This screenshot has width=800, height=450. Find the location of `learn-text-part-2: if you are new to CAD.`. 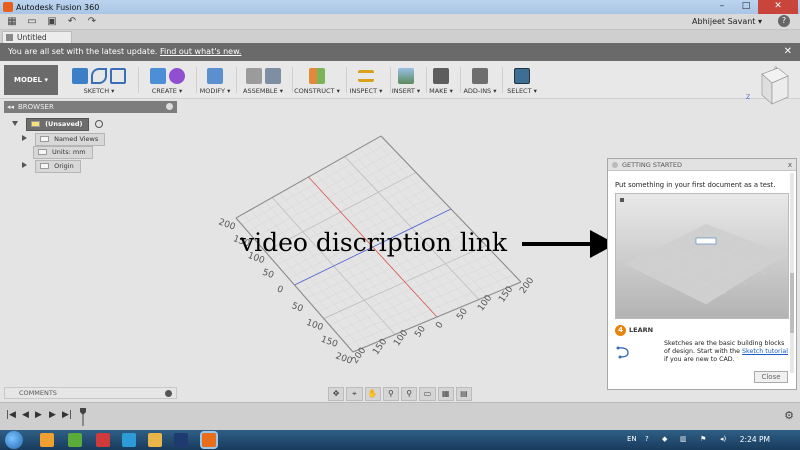

learn-text-part-2: if you are new to CAD. is located at coordinates (699, 359).